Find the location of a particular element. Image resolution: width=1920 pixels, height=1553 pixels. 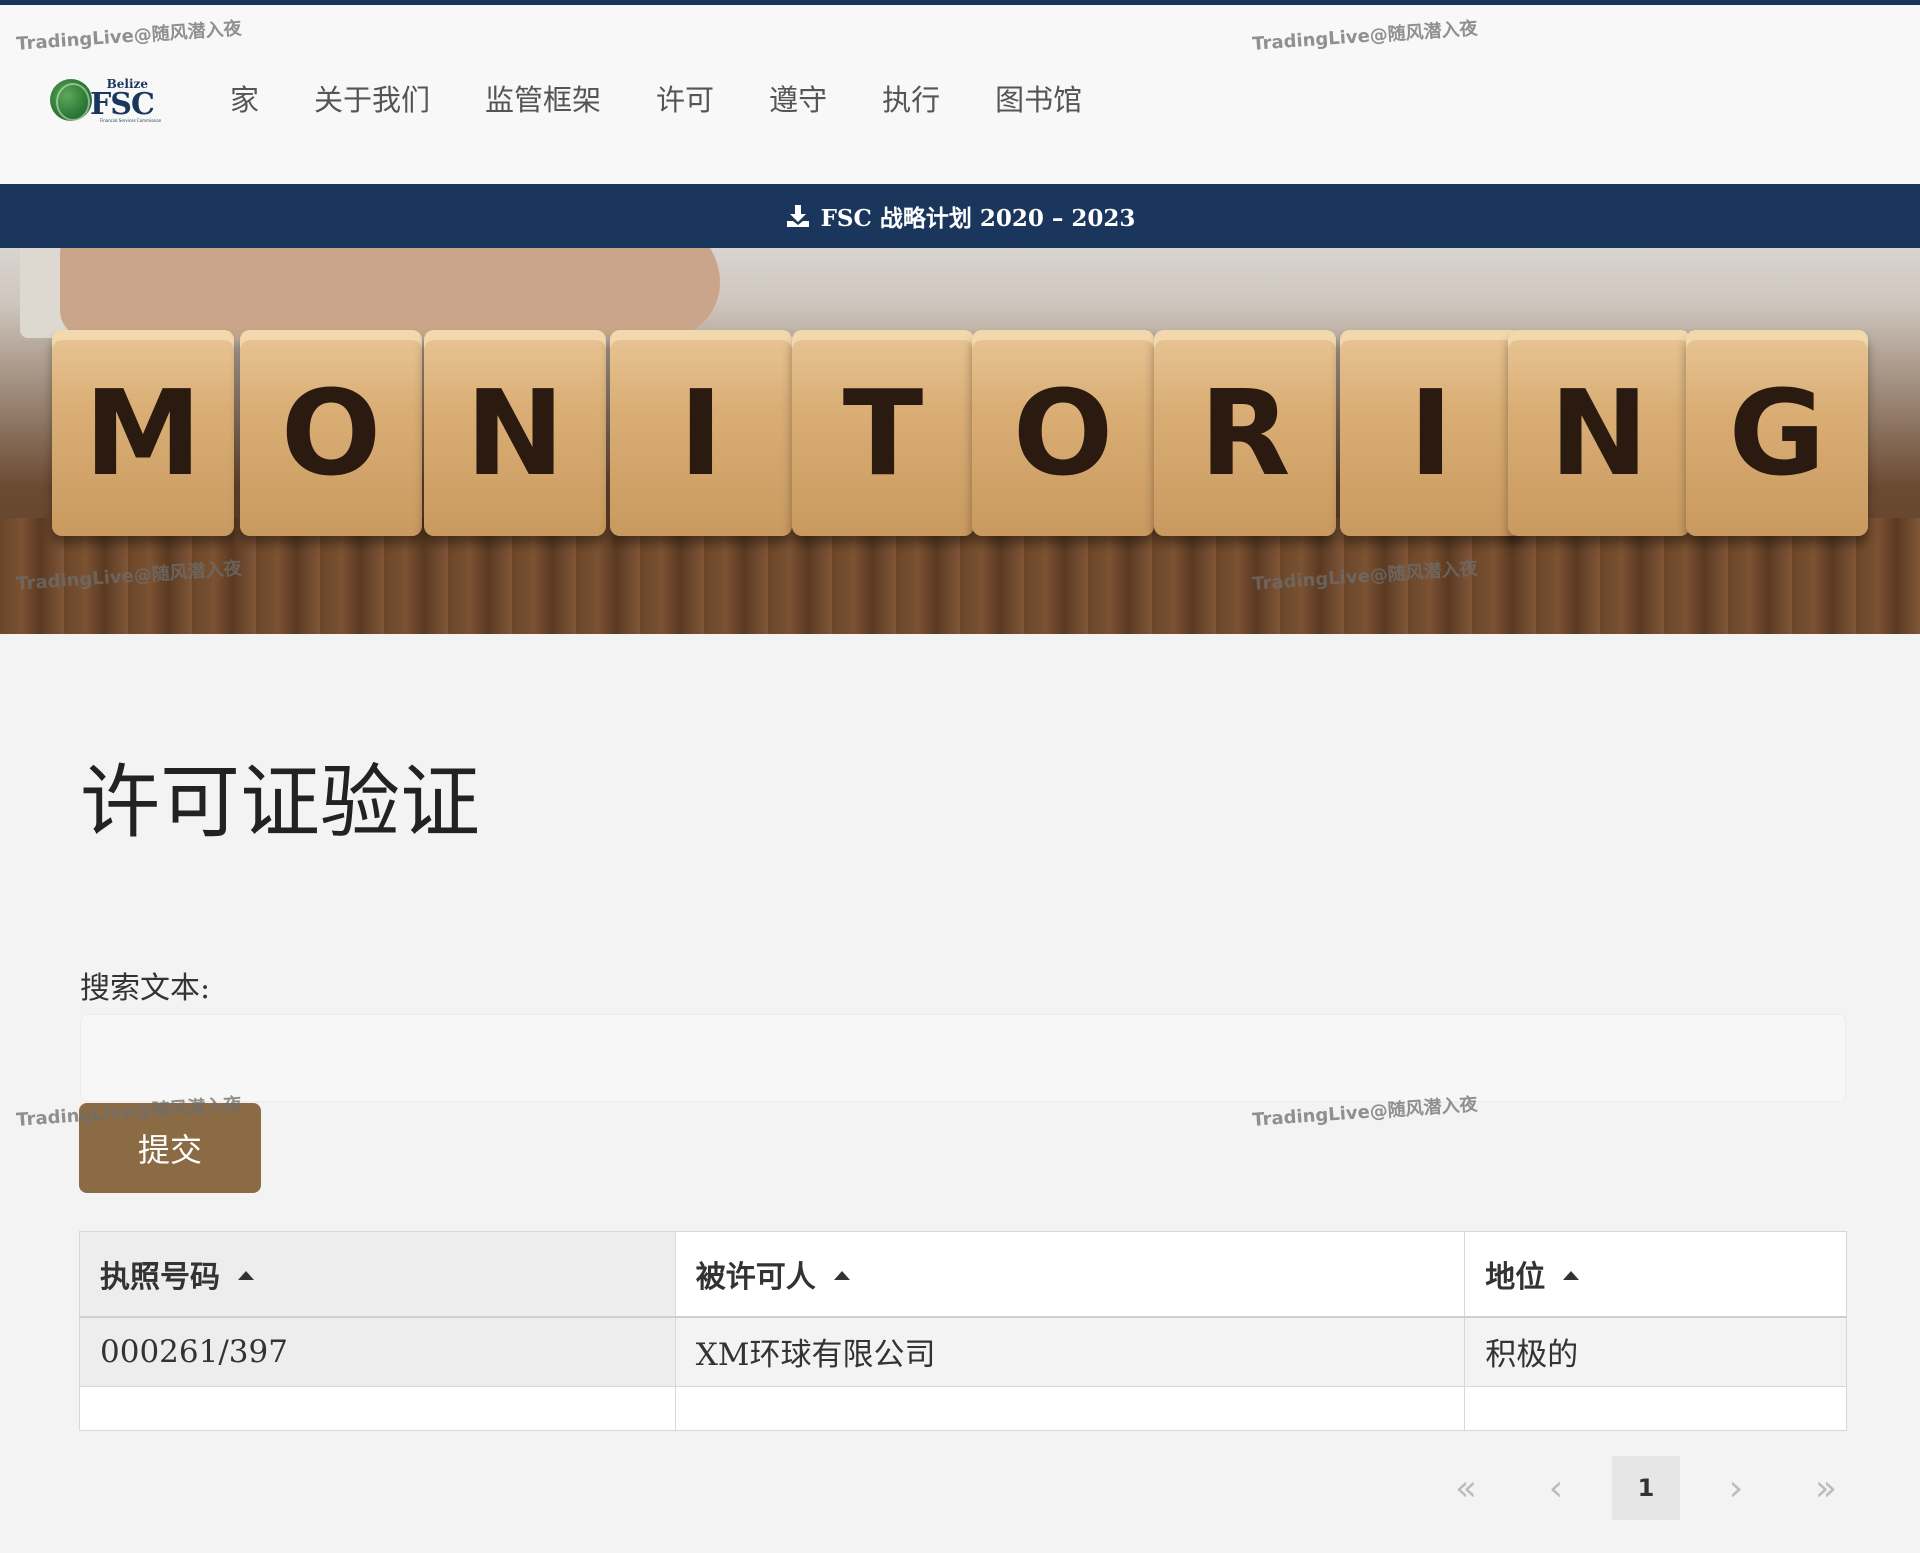

pagination: « ‹ 1 › » is located at coordinates (1635, 1488).